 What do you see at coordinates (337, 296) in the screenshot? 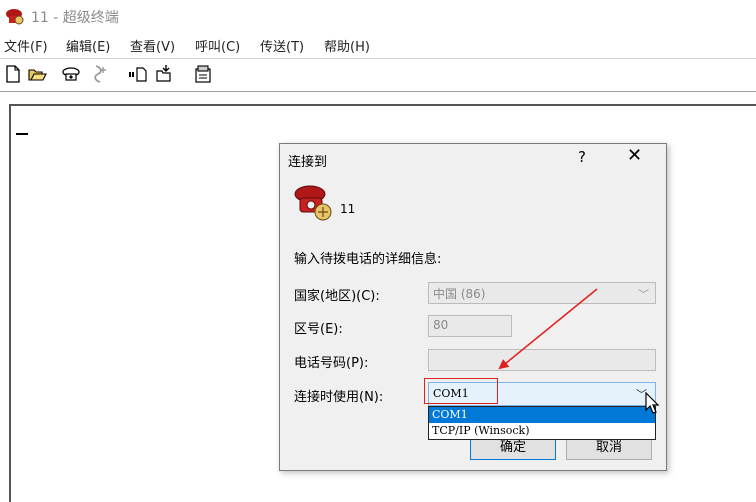
I see `country-label: 国家(地区)(C):` at bounding box center [337, 296].